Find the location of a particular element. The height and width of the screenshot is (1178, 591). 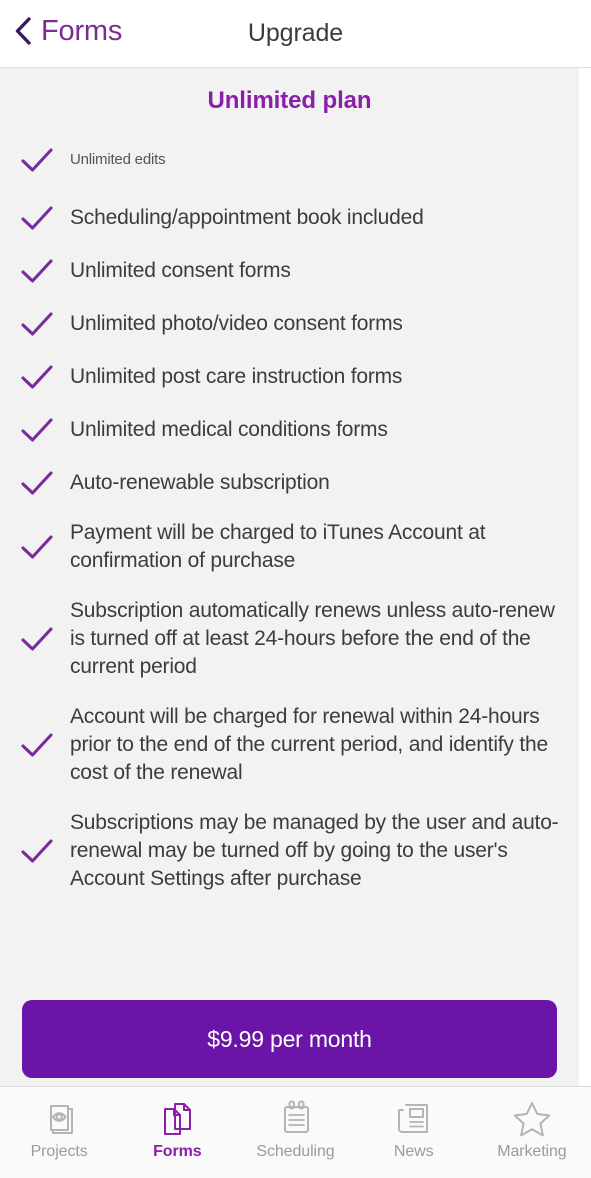

tab-scheduling: Scheduling is located at coordinates (295, 1132).